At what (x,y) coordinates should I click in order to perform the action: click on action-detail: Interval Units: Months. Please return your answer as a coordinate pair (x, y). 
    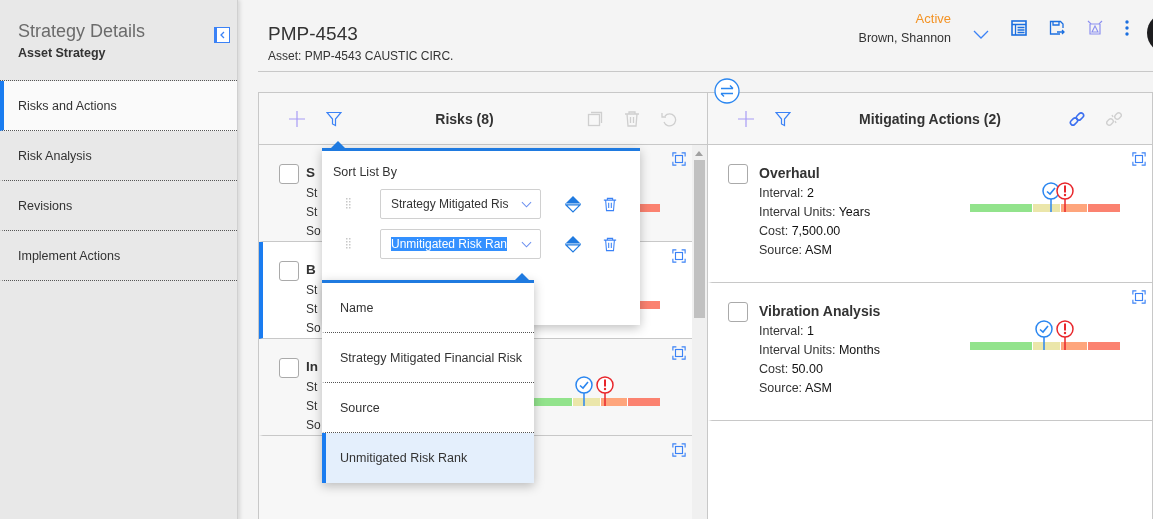
    Looking at the image, I should click on (819, 350).